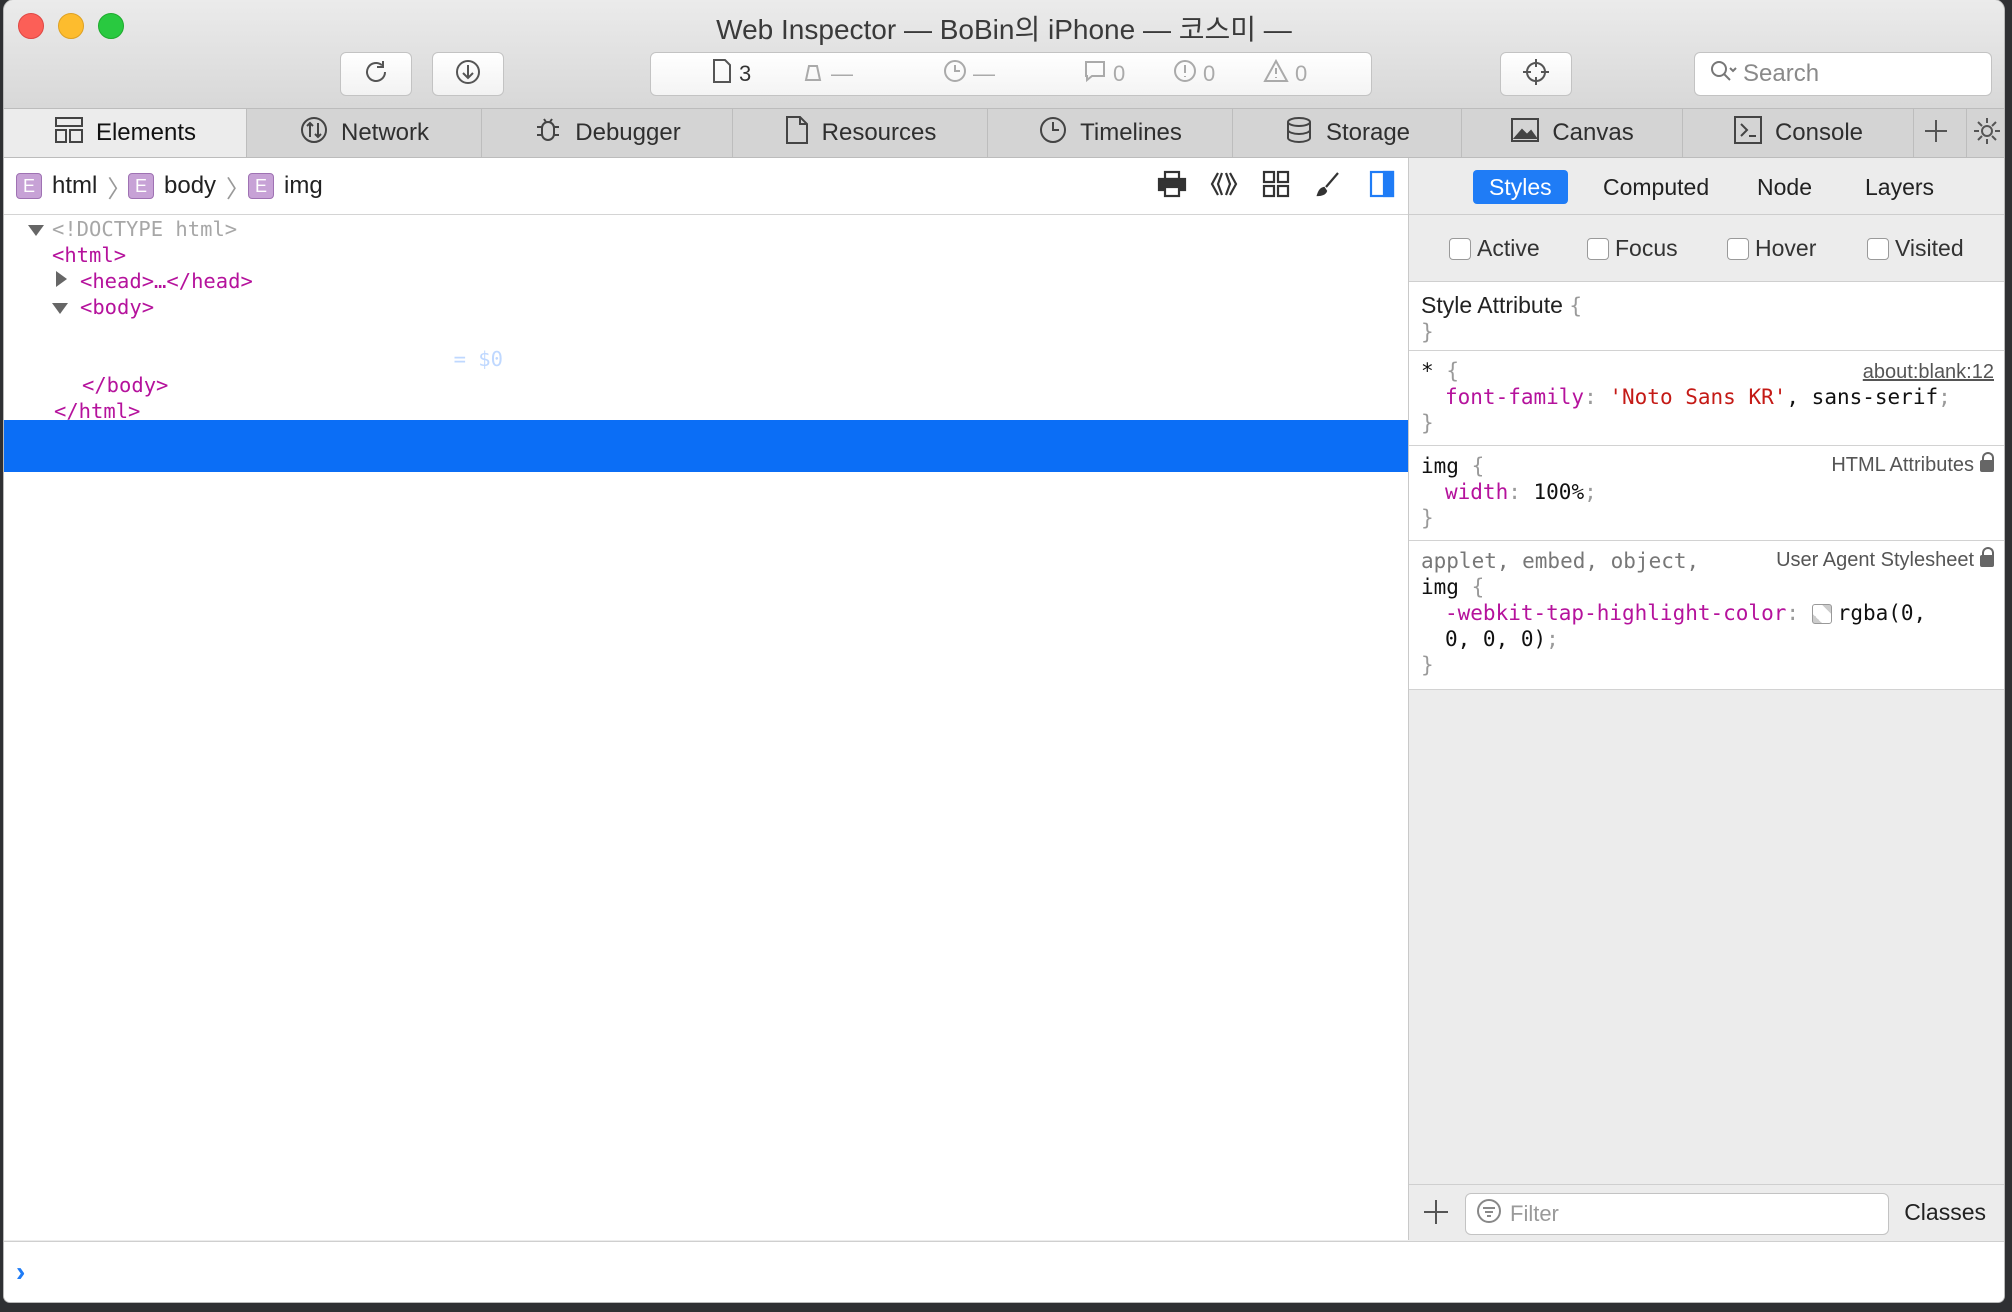 The height and width of the screenshot is (1312, 2012). I want to click on css-declaration: font-family: 'Noto Sans KR', sans-serif;, so click(1698, 397).